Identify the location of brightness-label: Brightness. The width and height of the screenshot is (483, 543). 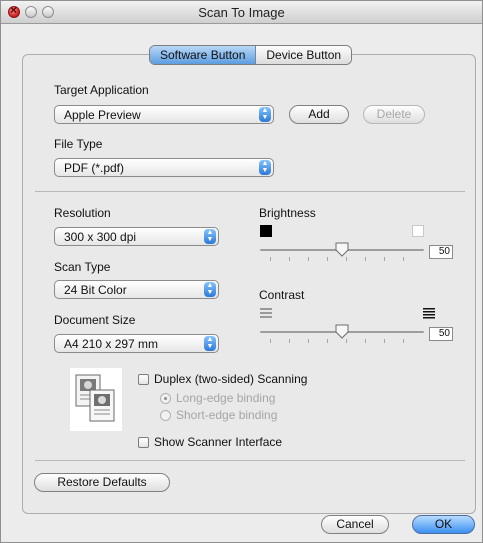
(287, 213).